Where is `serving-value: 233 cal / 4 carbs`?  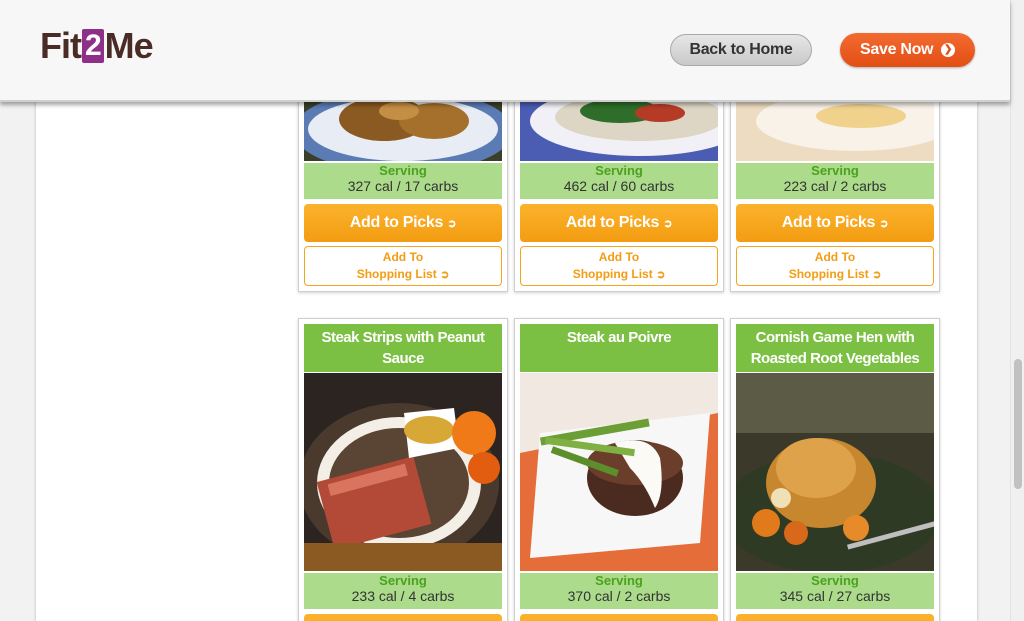
serving-value: 233 cal / 4 carbs is located at coordinates (403, 596).